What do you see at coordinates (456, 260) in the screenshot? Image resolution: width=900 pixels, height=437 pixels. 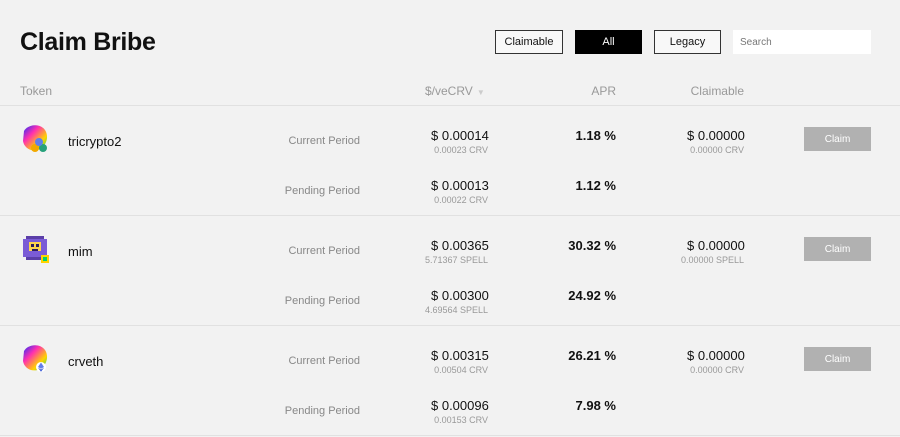 I see `price-token: 5.71367 SPELL` at bounding box center [456, 260].